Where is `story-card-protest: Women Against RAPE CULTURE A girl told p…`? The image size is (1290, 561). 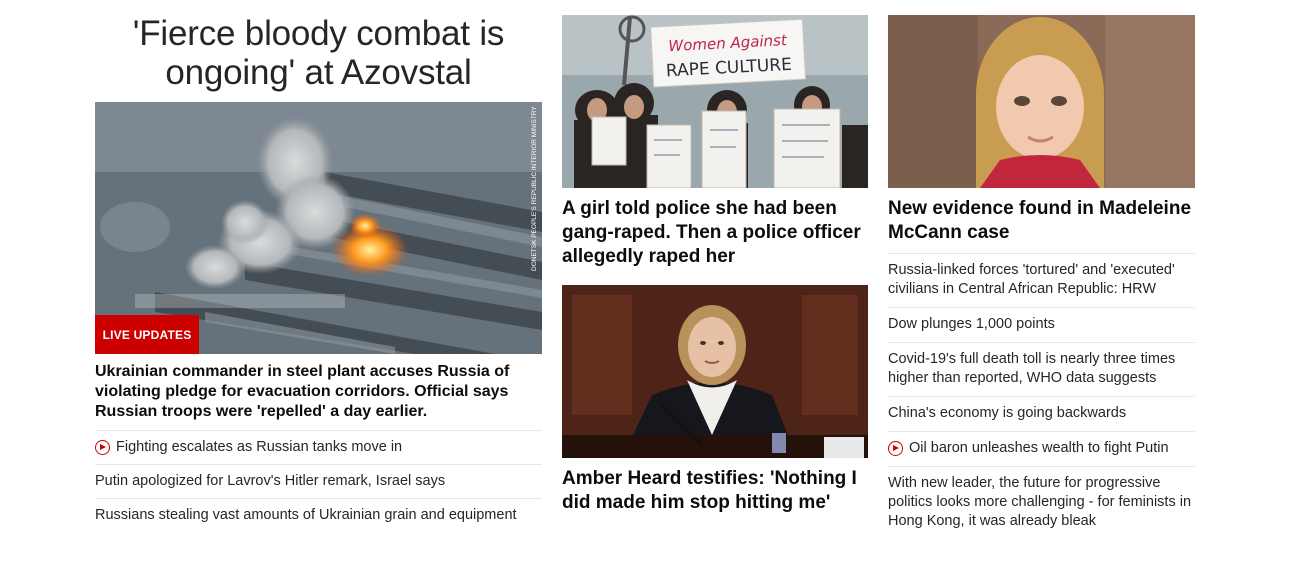
story-card-protest: Women Against RAPE CULTURE A girl told p… is located at coordinates (715, 142).